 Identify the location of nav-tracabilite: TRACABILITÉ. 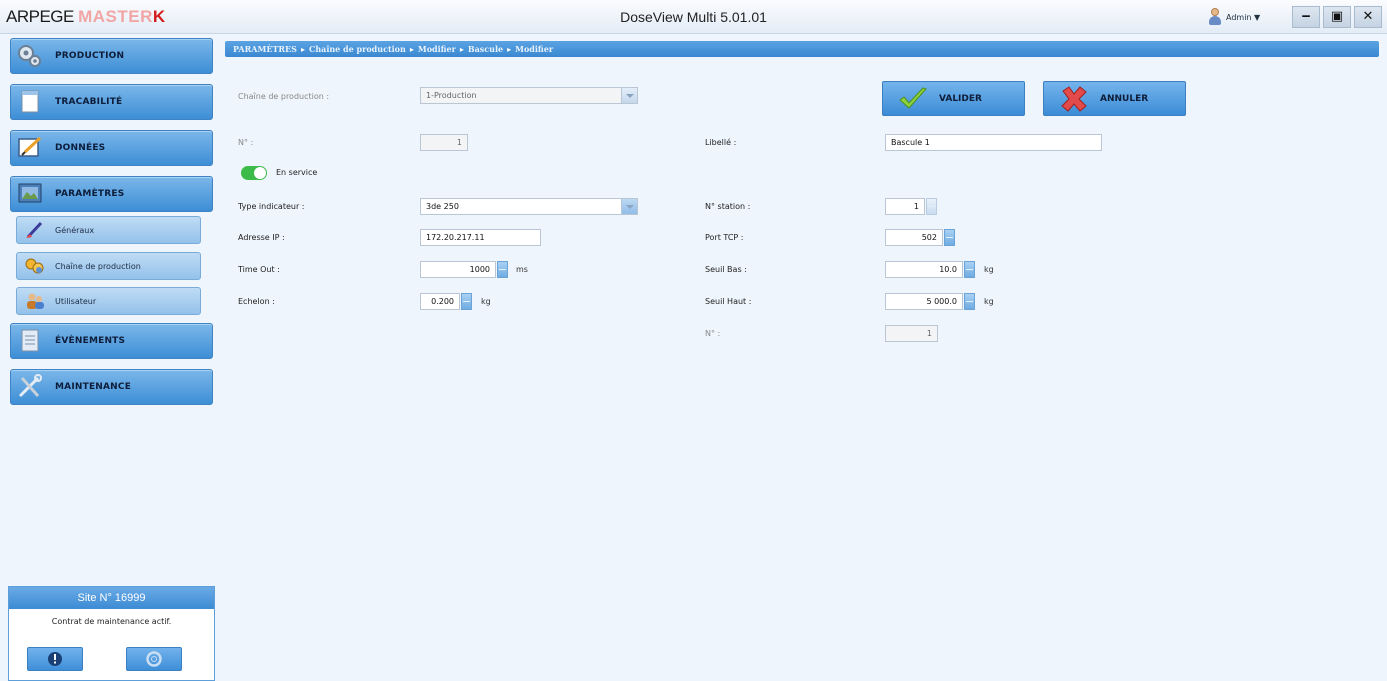
(111, 102).